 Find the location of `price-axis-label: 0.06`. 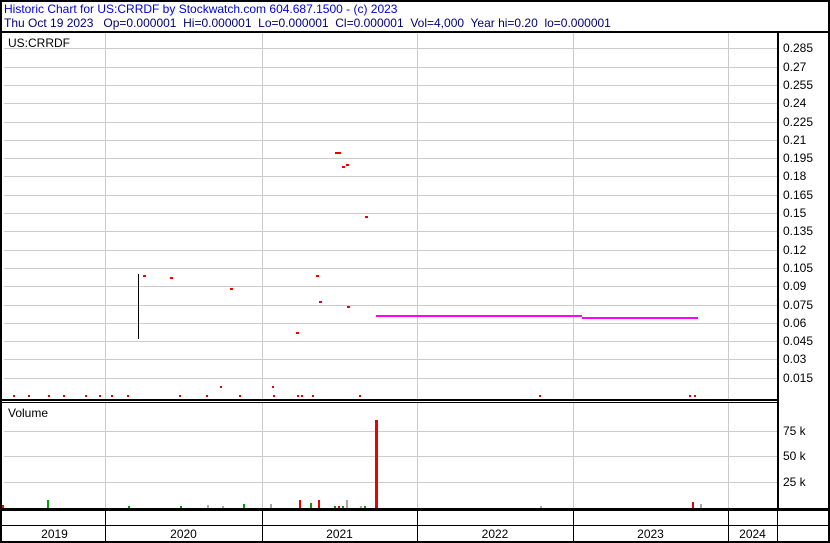

price-axis-label: 0.06 is located at coordinates (795, 323).